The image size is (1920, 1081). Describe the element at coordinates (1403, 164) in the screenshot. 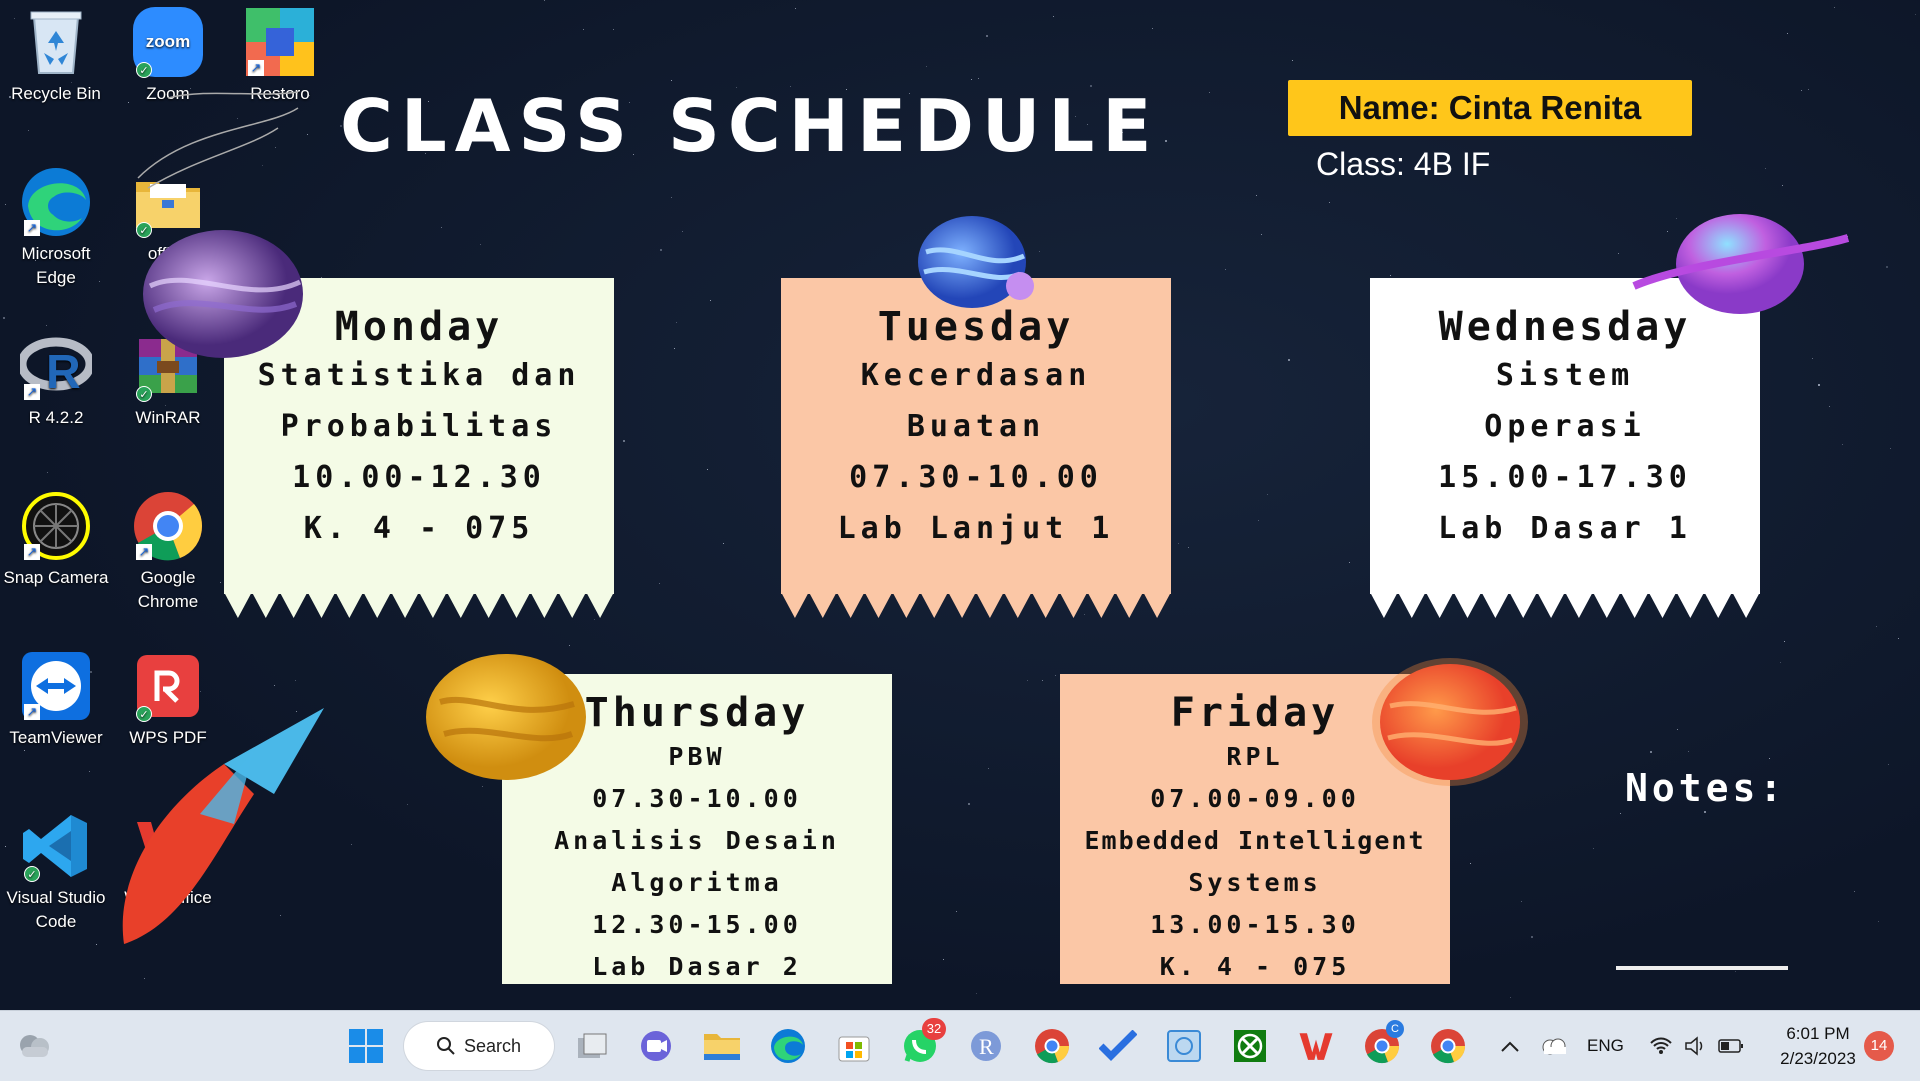

I see `student-class: Class: 4B IF` at that location.